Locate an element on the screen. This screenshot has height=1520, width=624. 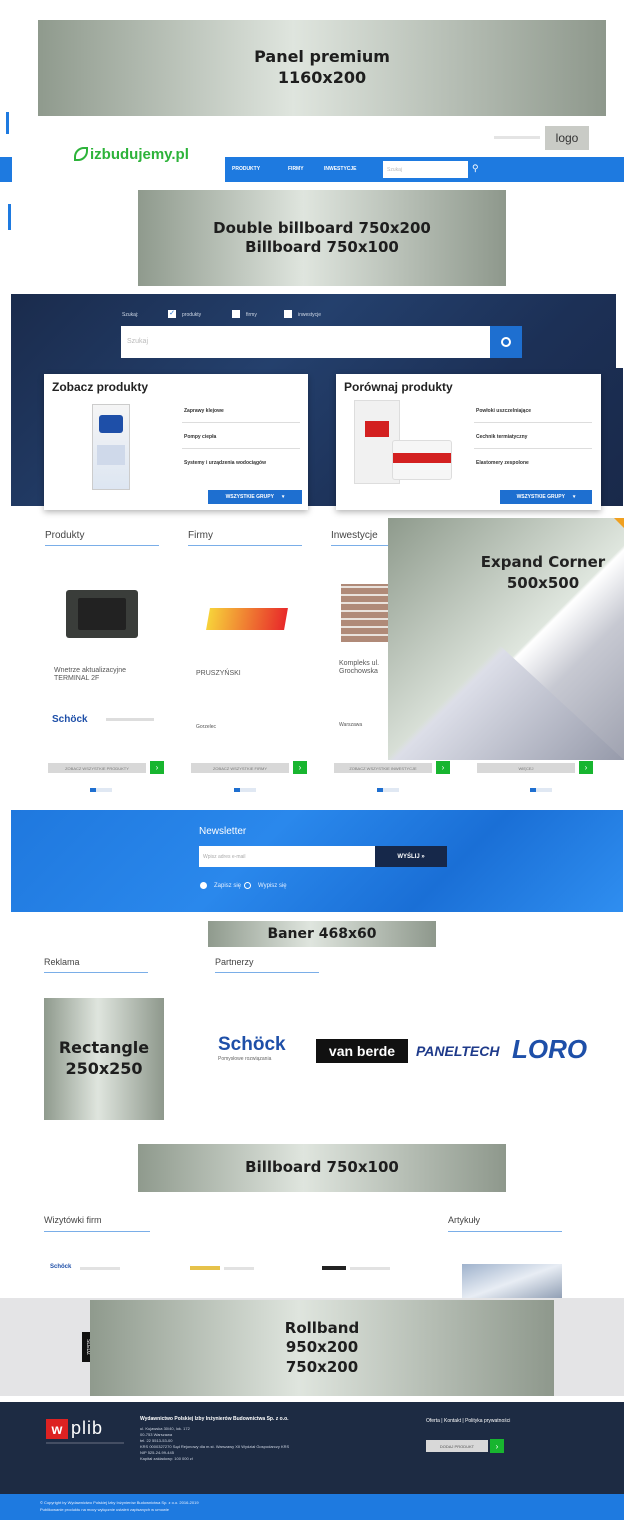
radio-label: Wypisz się is located at coordinates (272, 886).